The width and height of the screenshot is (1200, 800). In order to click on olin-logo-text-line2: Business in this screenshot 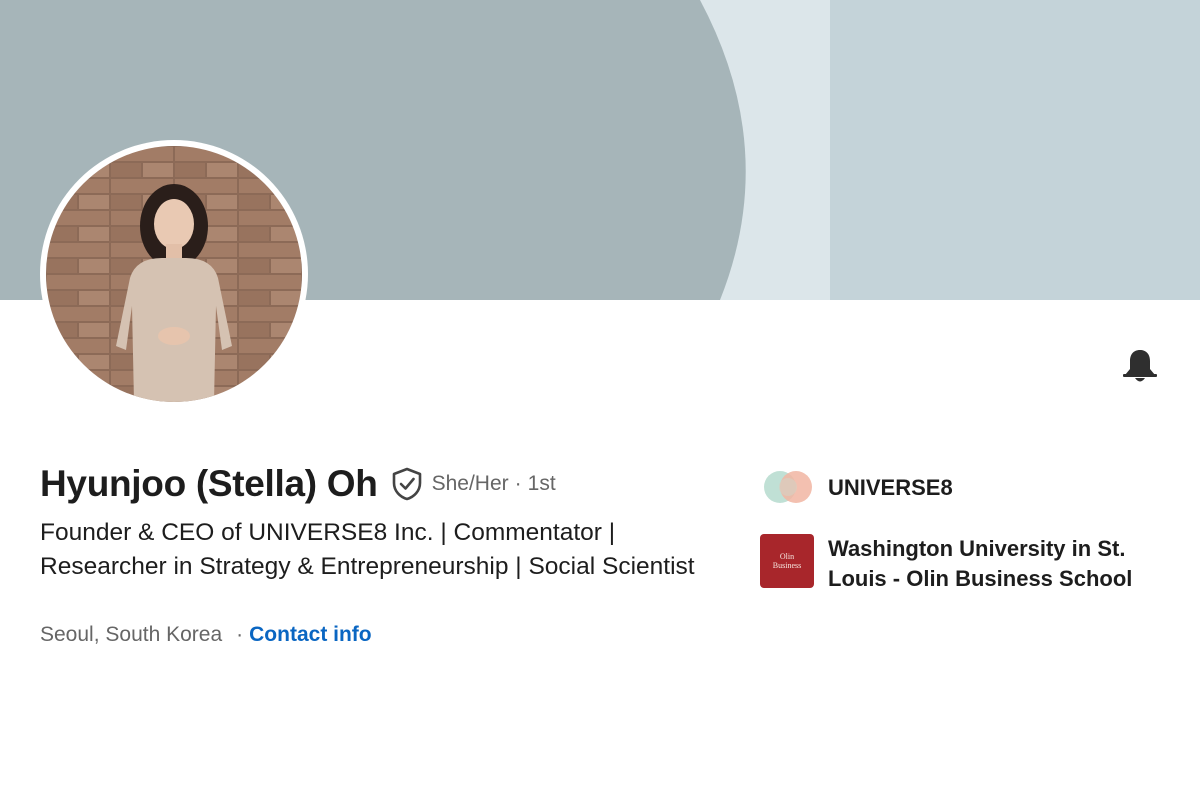, I will do `click(787, 565)`.